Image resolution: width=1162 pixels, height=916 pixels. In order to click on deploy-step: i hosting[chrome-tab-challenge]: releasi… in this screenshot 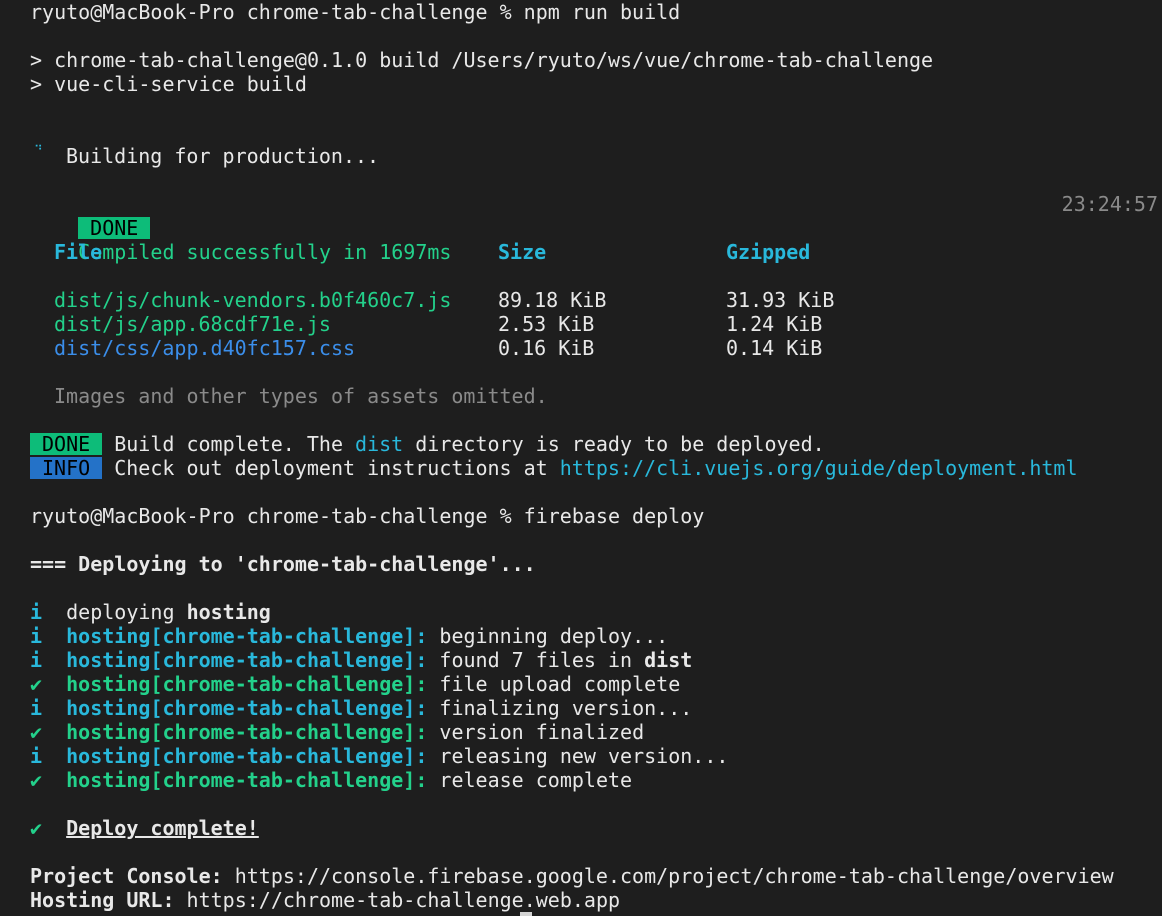, I will do `click(596, 756)`.